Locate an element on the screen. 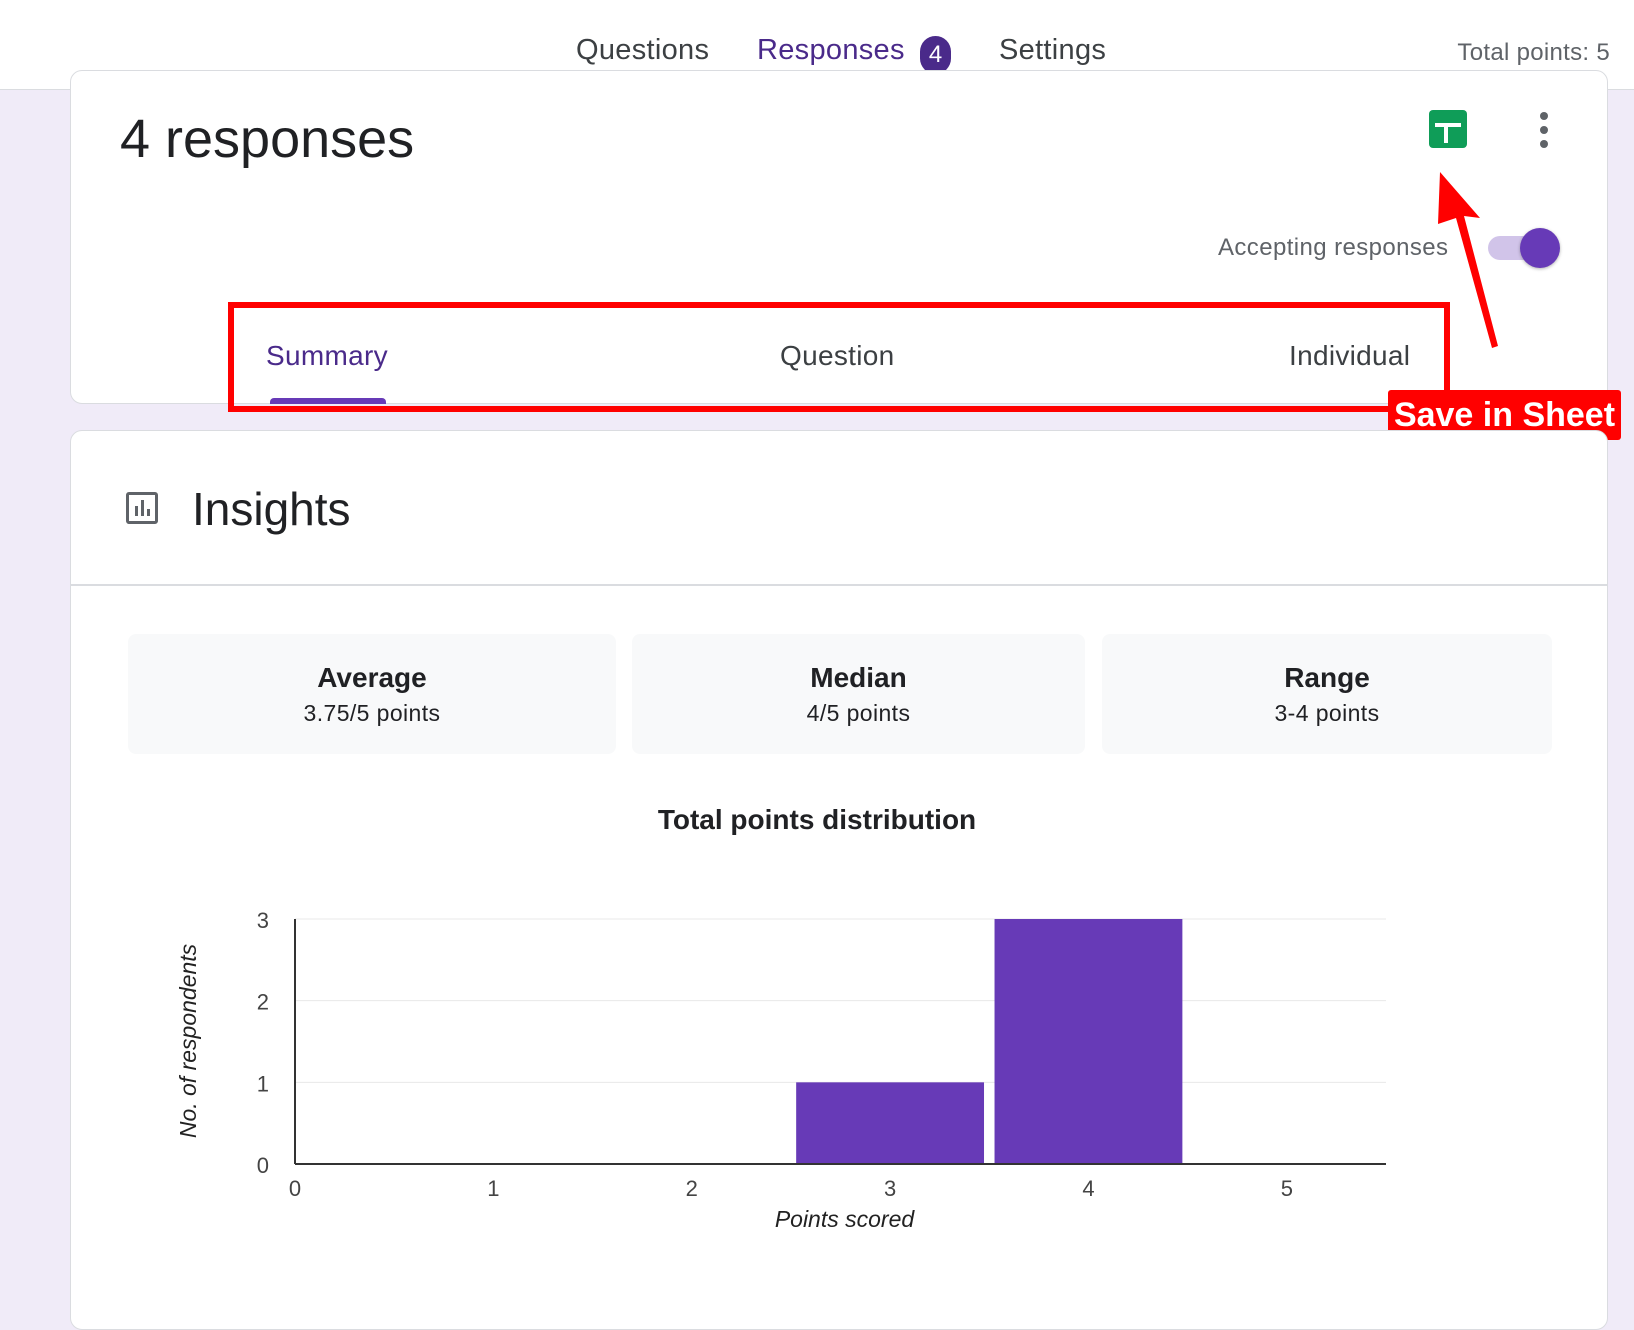 The image size is (1634, 1330). x-tick-label: 1 is located at coordinates (493, 1188).